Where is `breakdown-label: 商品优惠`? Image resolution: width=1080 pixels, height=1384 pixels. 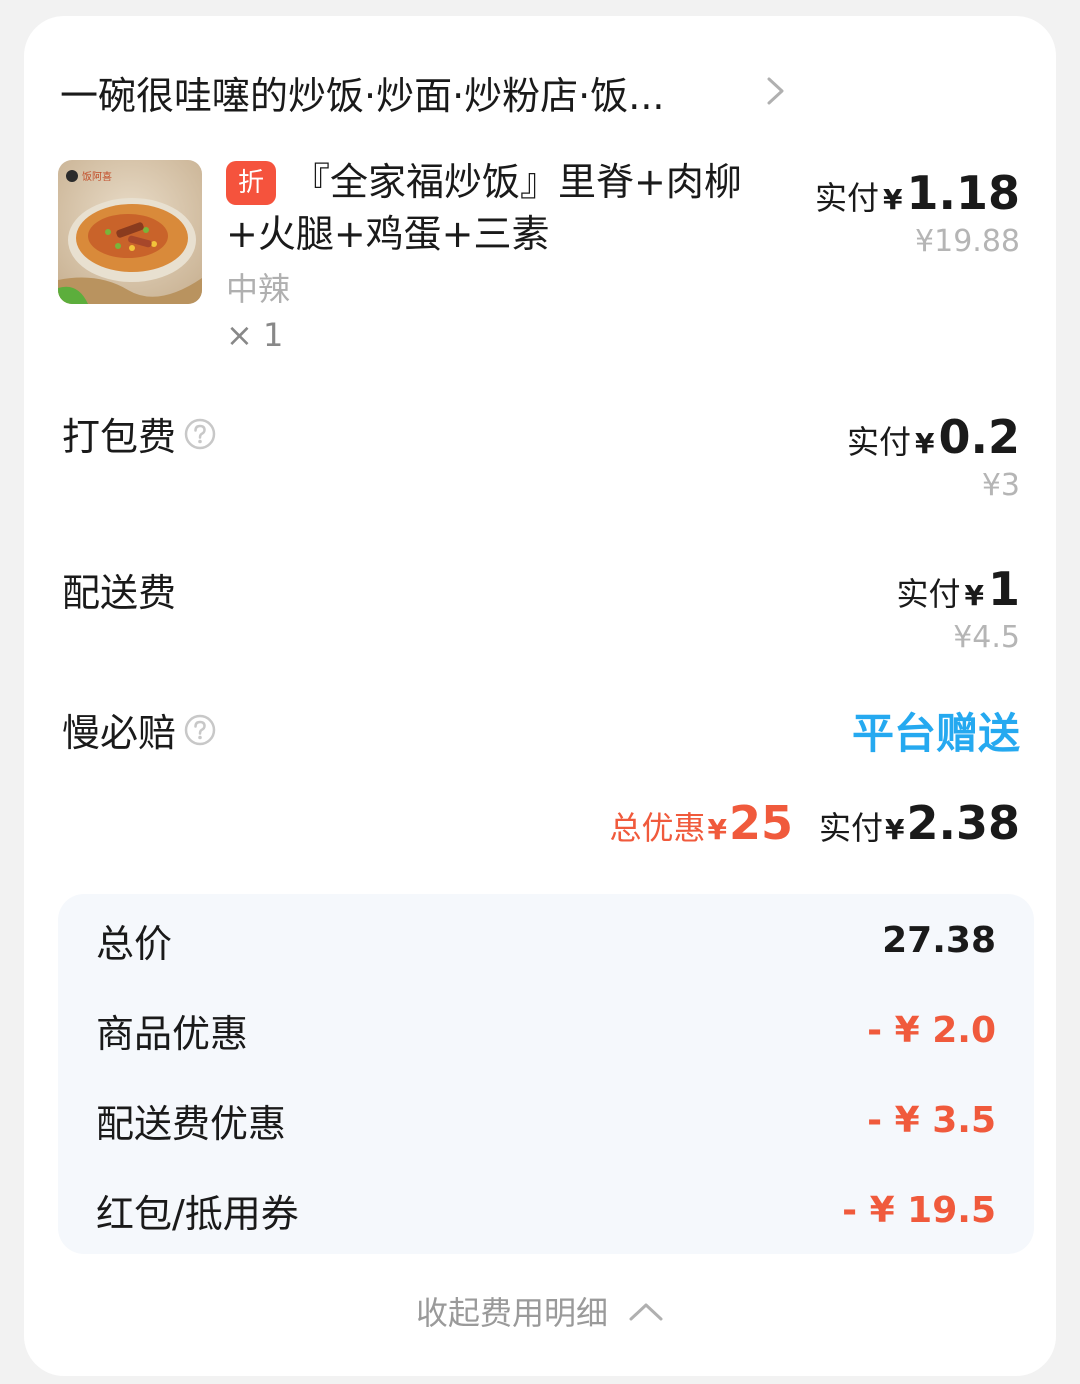 breakdown-label: 商品优惠 is located at coordinates (172, 1033).